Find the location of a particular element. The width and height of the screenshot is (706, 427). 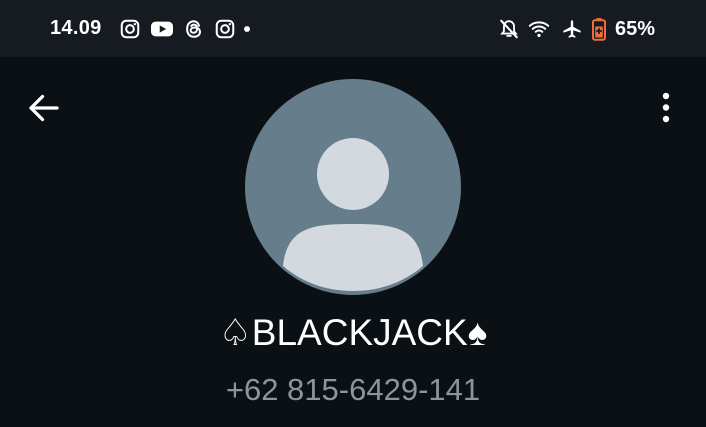

wifi-icon is located at coordinates (539, 29).